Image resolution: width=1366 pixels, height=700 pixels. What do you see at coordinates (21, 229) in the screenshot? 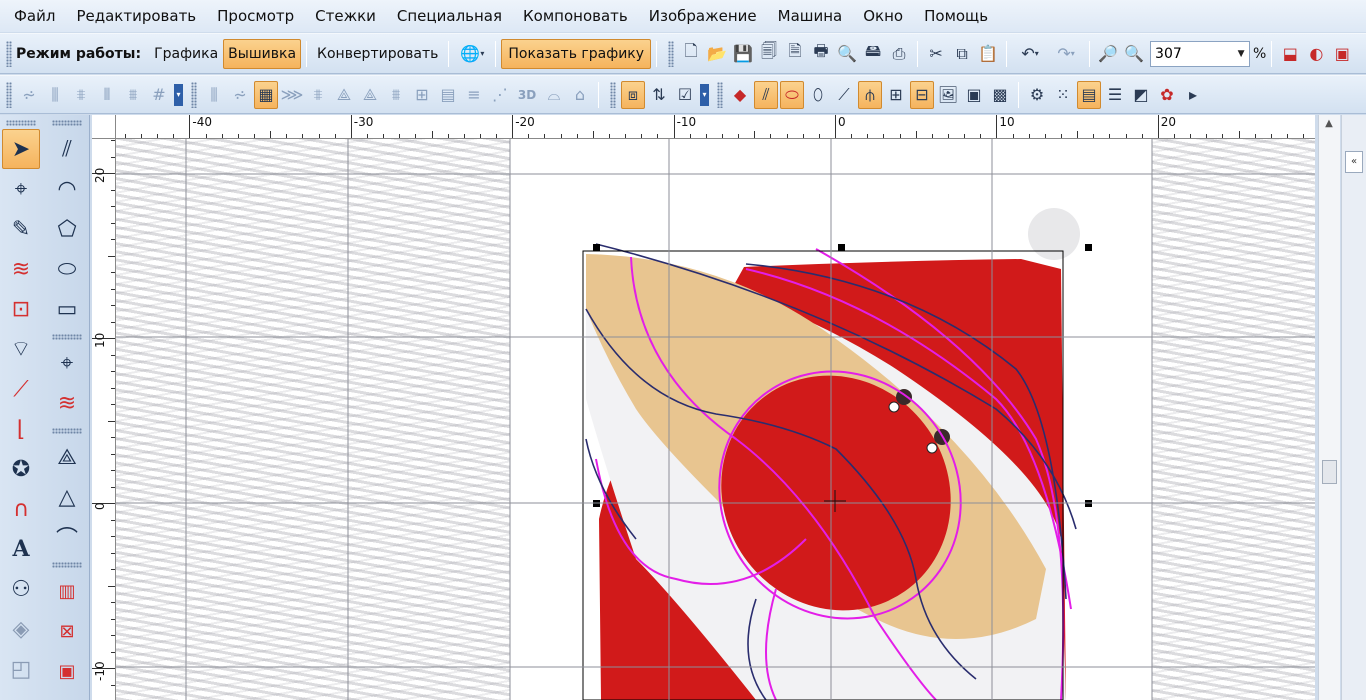
I see `pen-icon: ✎` at bounding box center [21, 229].